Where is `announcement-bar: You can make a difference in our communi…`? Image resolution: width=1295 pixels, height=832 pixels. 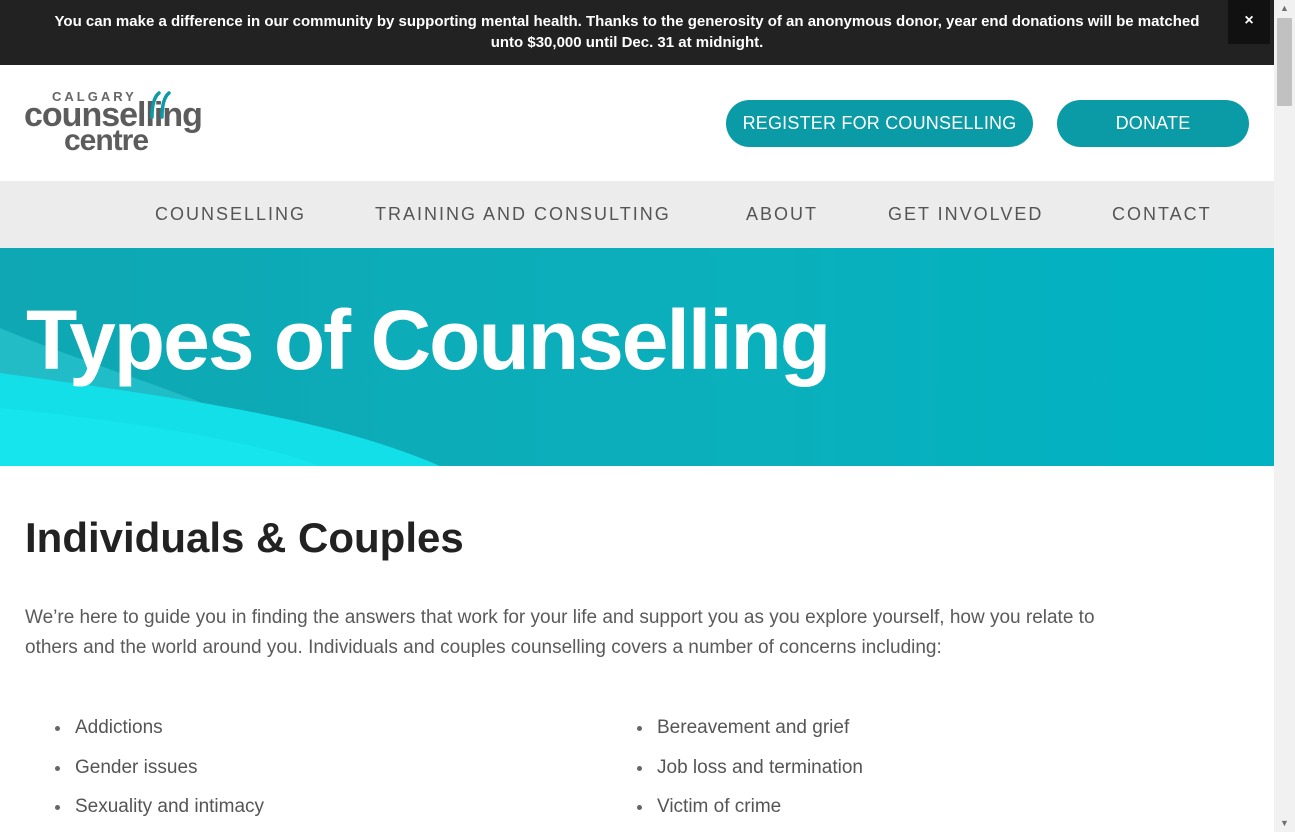
announcement-bar: You can make a difference in our communi… is located at coordinates (637, 32).